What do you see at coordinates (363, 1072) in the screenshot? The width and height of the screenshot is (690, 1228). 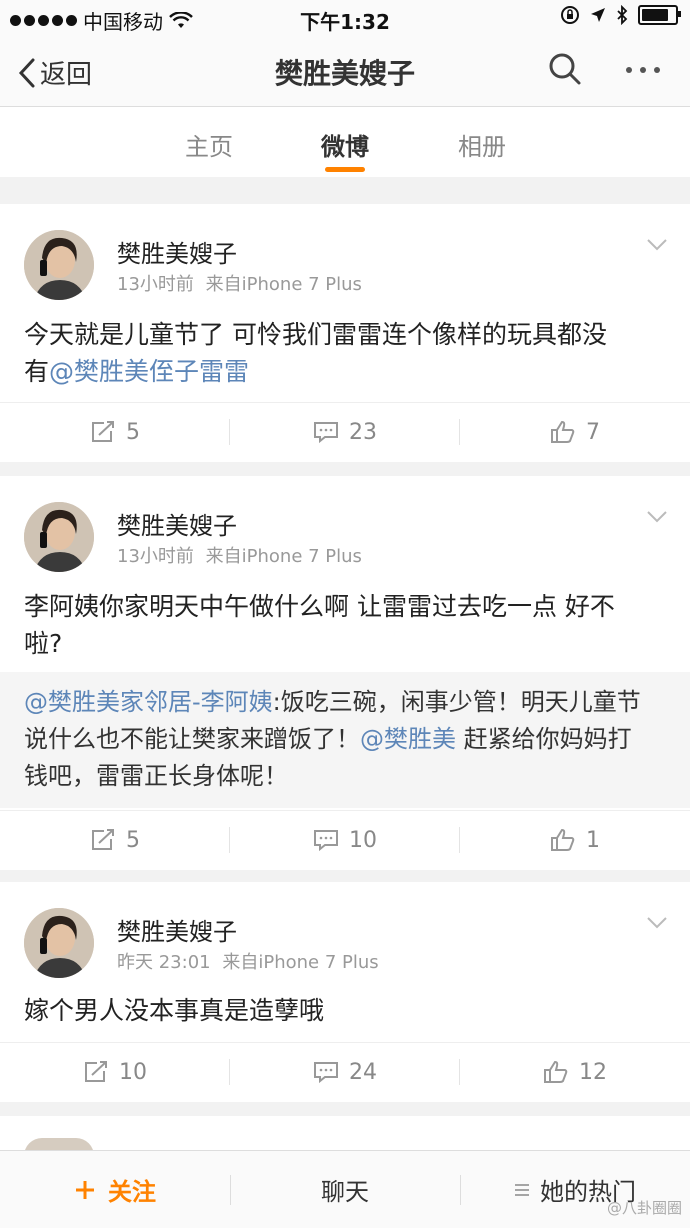 I see `comment-count: 24` at bounding box center [363, 1072].